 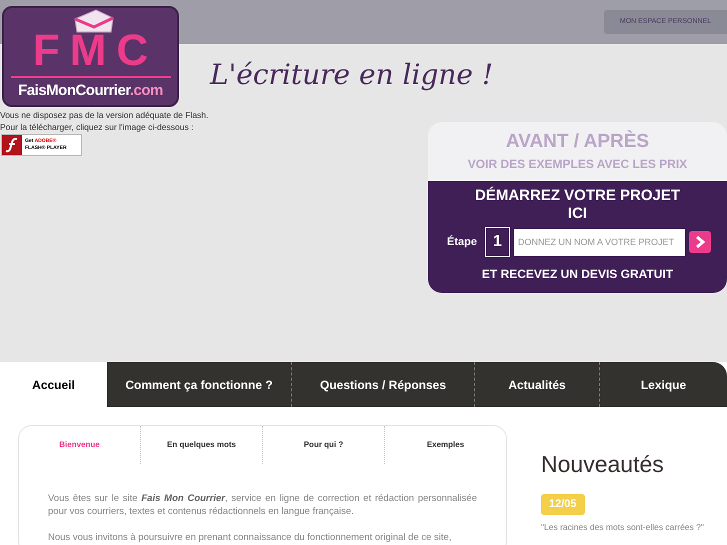 I want to click on cta-heading: DÉMARREZ VOTRE PROJET ICI, so click(x=578, y=205).